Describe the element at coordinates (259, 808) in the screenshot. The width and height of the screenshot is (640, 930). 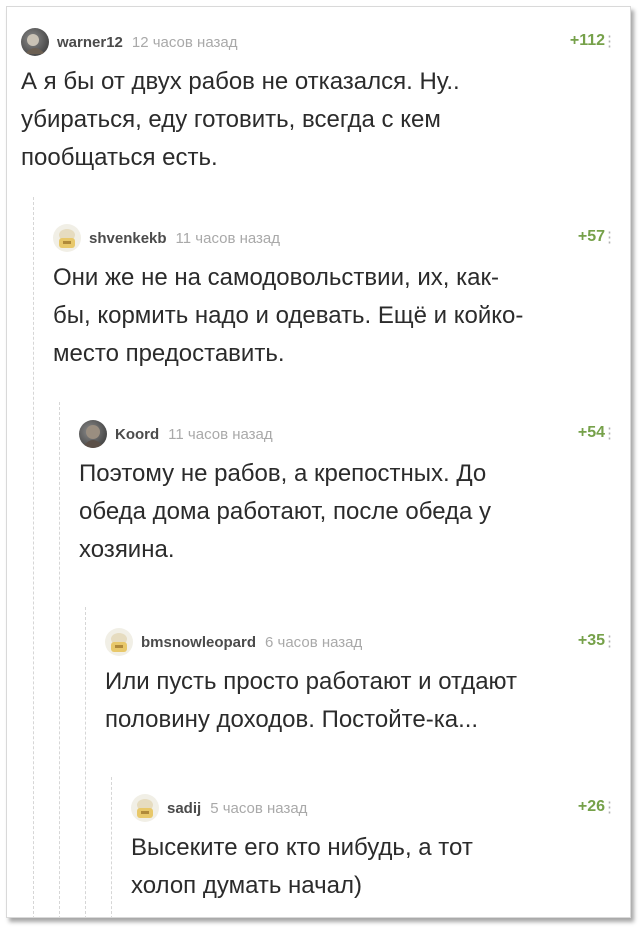
I see `comment-timestamp: 5 часов назад` at that location.